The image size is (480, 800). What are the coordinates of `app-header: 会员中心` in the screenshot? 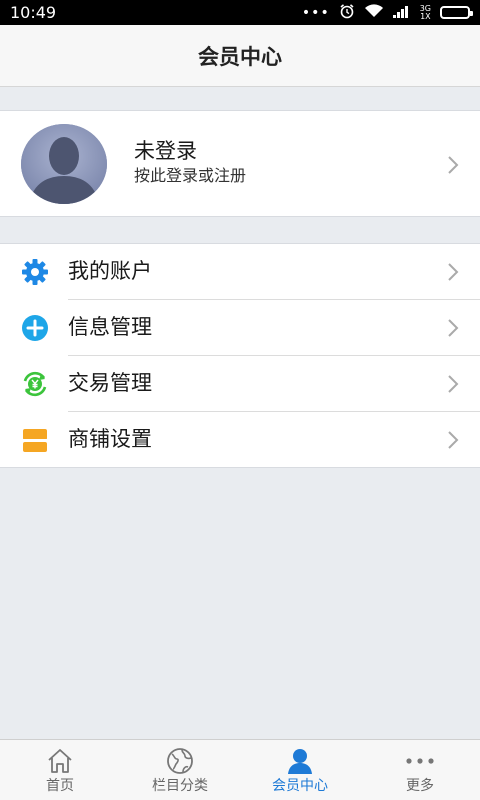 It's located at (240, 56).